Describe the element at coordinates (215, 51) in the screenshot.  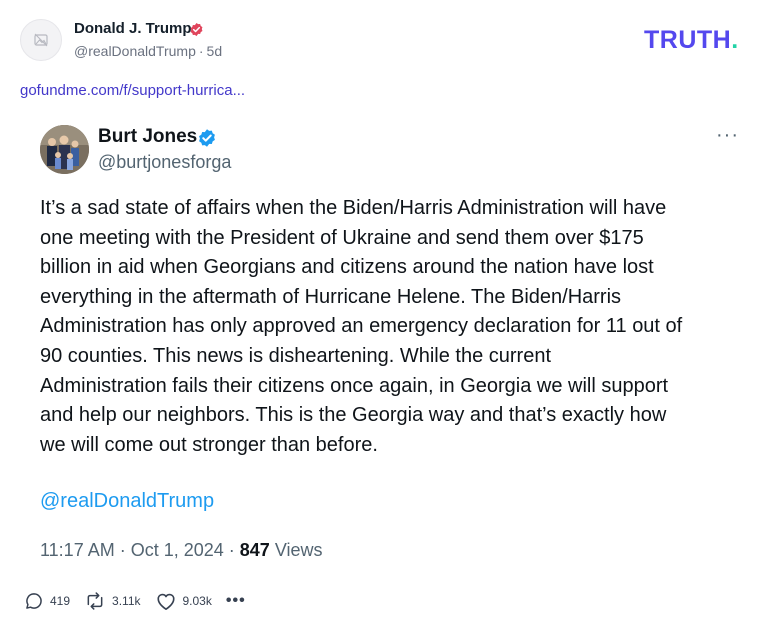
I see `post-age: 5d` at that location.